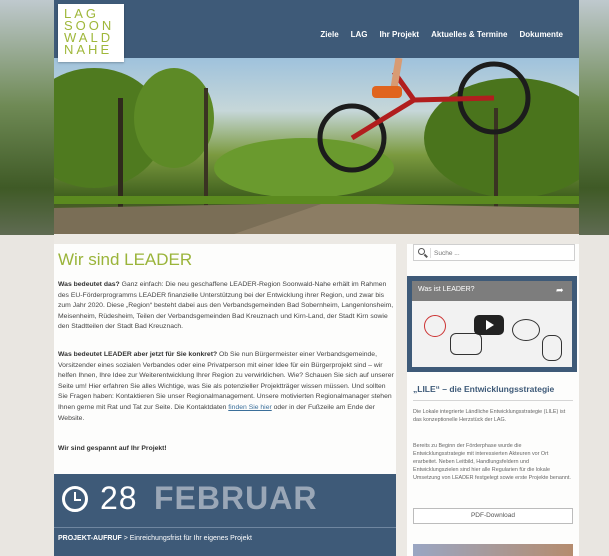  I want to click on nav-item-dokumente: Dokumente, so click(541, 34).